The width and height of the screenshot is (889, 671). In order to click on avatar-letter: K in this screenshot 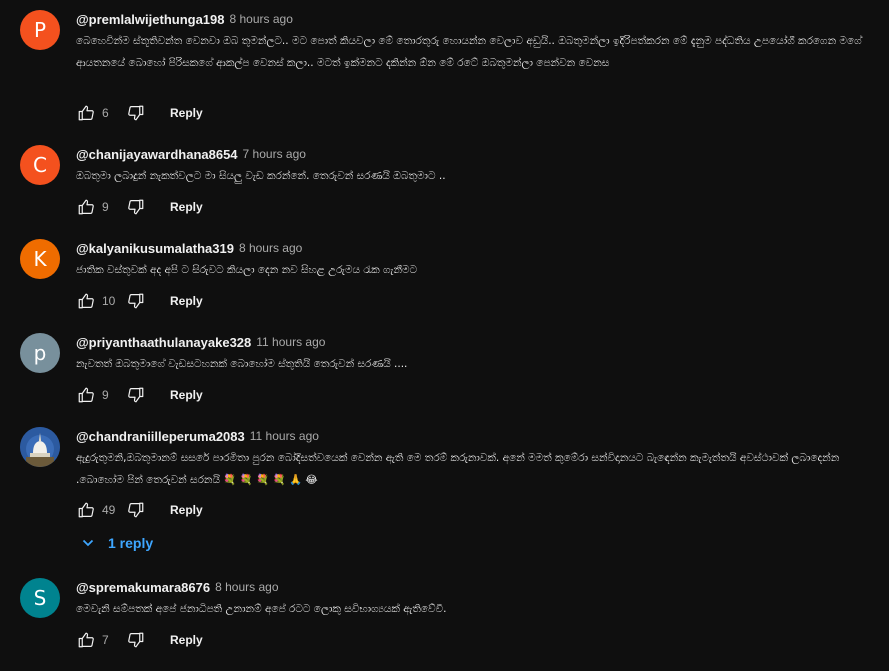, I will do `click(40, 259)`.